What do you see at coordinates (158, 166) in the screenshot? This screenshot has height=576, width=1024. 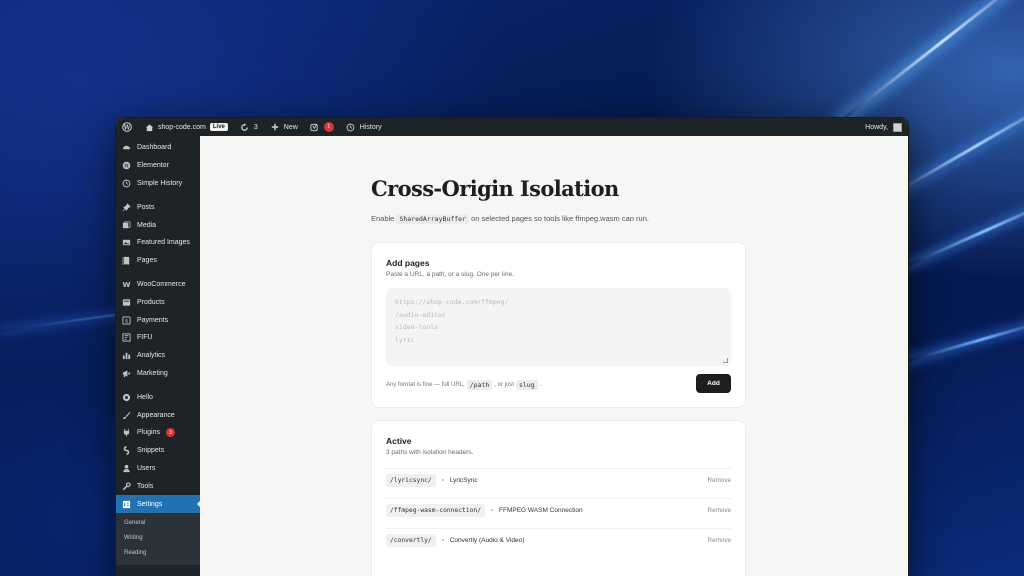 I see `sidebar-item-elementor: Elementor` at bounding box center [158, 166].